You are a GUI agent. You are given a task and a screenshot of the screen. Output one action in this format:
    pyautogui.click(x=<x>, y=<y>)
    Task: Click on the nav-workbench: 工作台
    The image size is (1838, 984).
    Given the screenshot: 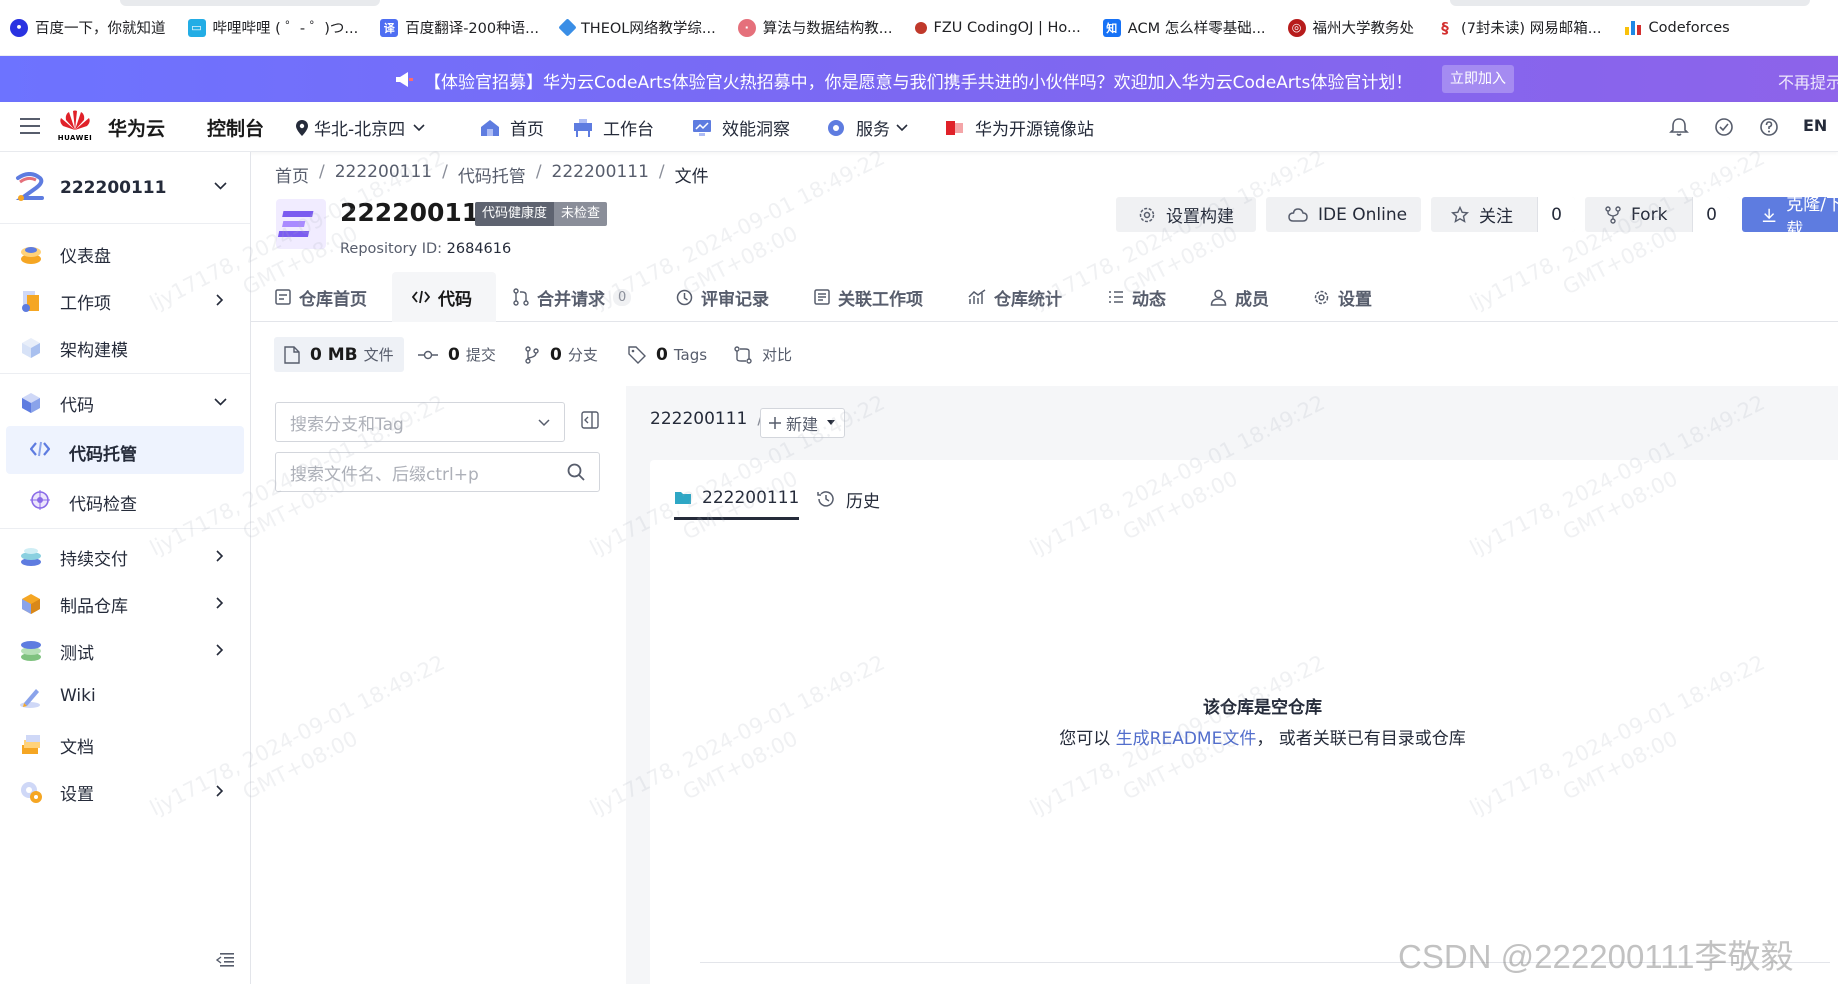 What is the action you would take?
    pyautogui.click(x=613, y=127)
    